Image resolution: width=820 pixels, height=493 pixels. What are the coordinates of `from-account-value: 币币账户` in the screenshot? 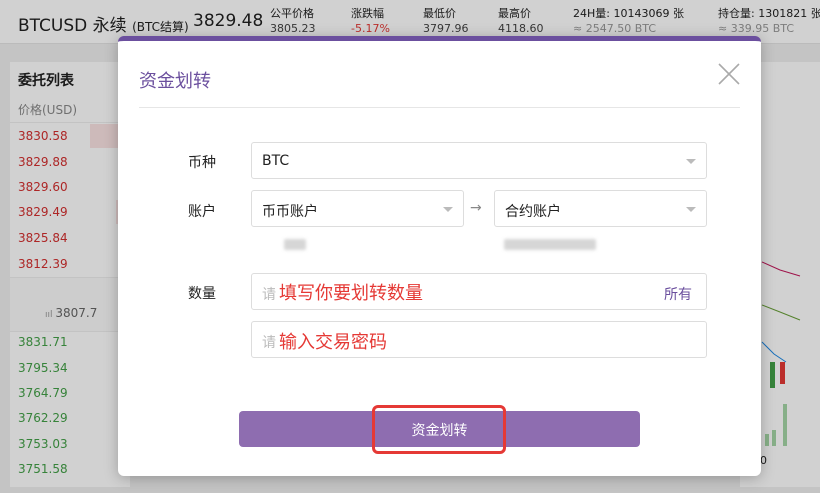 It's located at (290, 212).